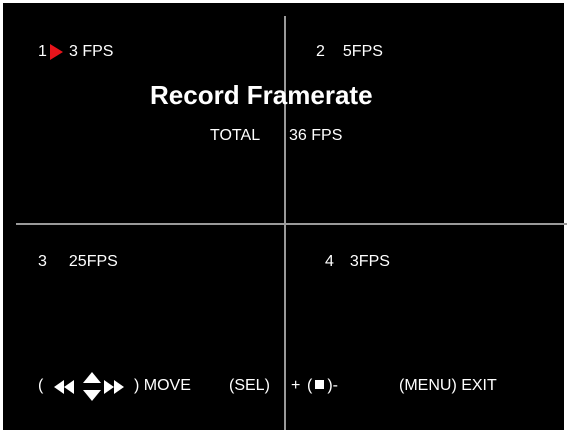 The height and width of the screenshot is (430, 567). Describe the element at coordinates (69, 387) in the screenshot. I see `left-double-arrow-icon-b` at that location.